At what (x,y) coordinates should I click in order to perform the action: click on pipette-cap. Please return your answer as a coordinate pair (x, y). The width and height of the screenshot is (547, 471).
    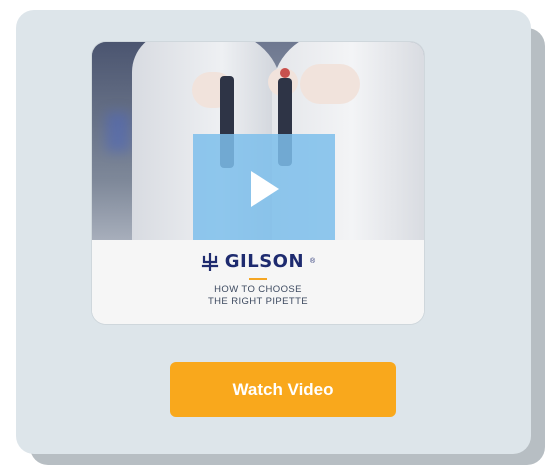
    Looking at the image, I should click on (285, 73).